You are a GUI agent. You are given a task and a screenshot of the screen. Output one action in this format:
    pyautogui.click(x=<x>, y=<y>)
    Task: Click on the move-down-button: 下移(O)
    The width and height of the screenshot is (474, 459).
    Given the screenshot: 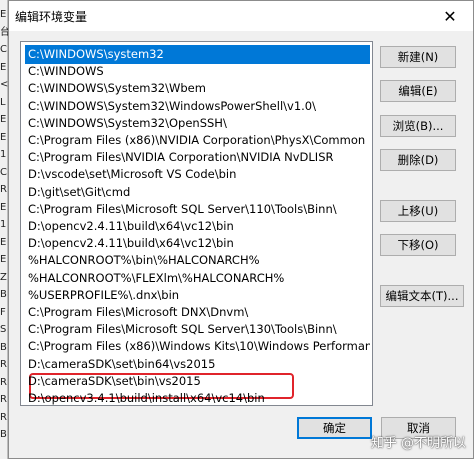 What is the action you would take?
    pyautogui.click(x=418, y=245)
    